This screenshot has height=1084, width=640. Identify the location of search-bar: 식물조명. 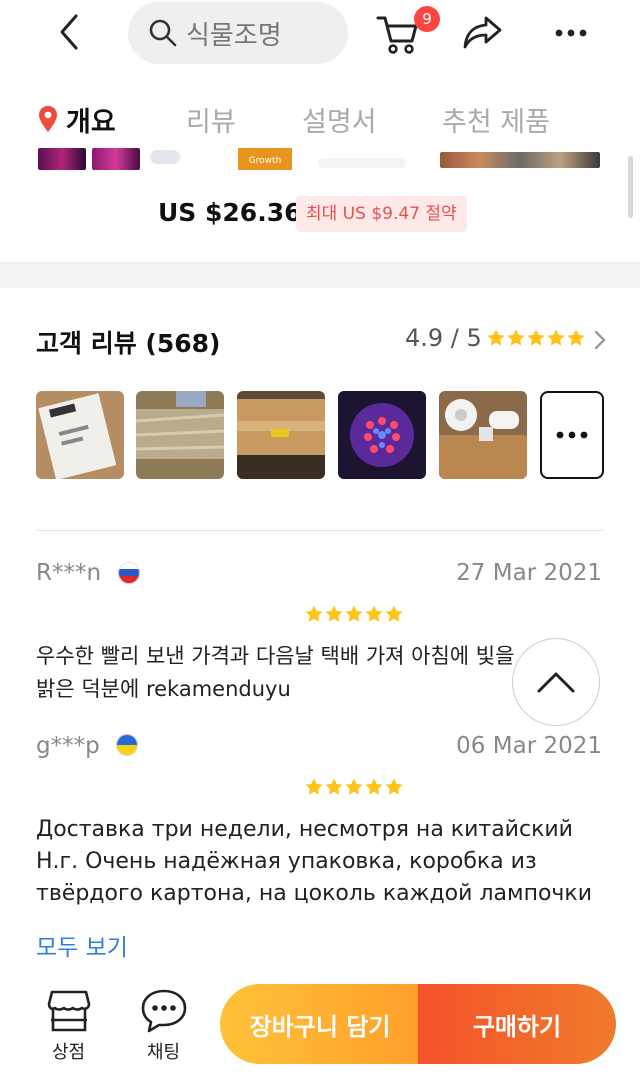
(238, 33).